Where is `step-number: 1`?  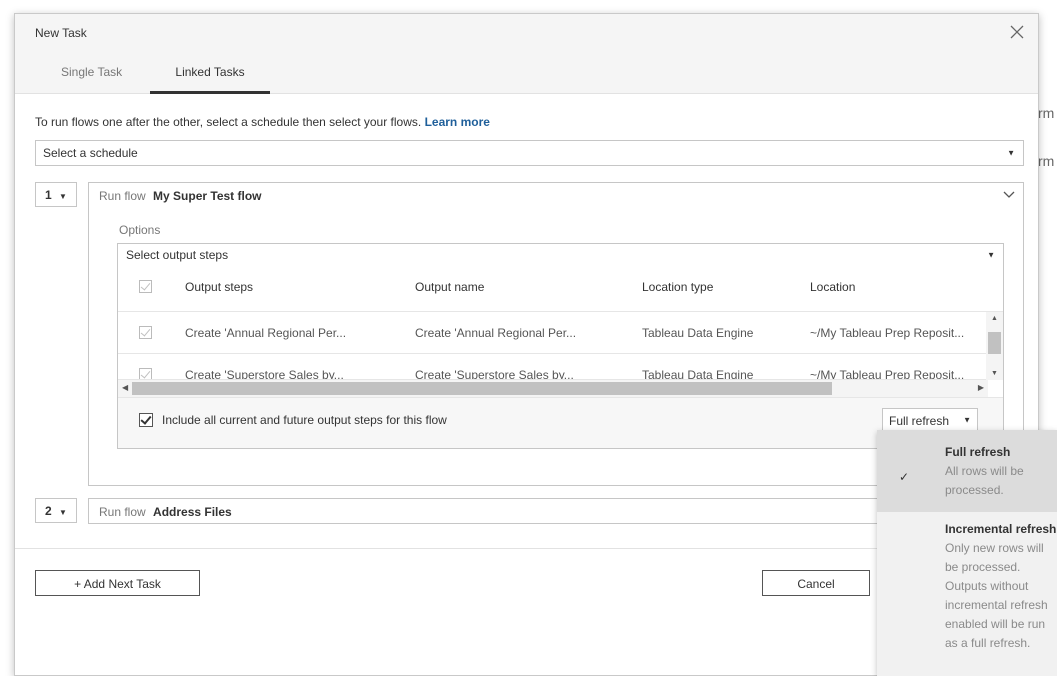 step-number: 1 is located at coordinates (48, 195).